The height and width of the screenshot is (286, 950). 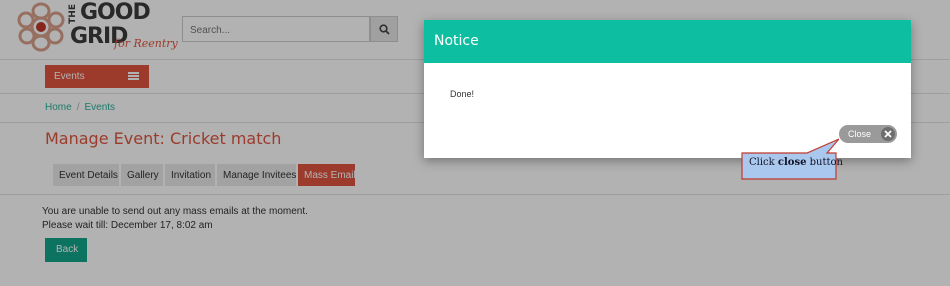 I want to click on close-button: Close, so click(x=868, y=134).